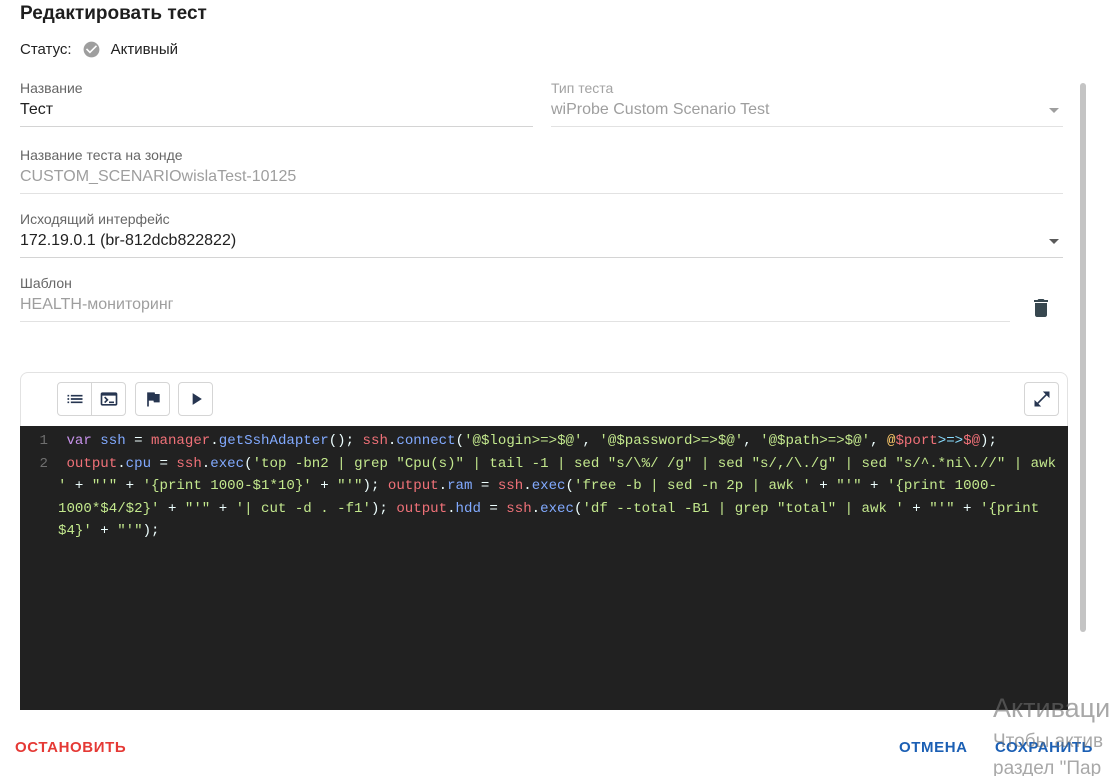  I want to click on test-type-select: wiProbe Custom Scenario Test, so click(807, 113).